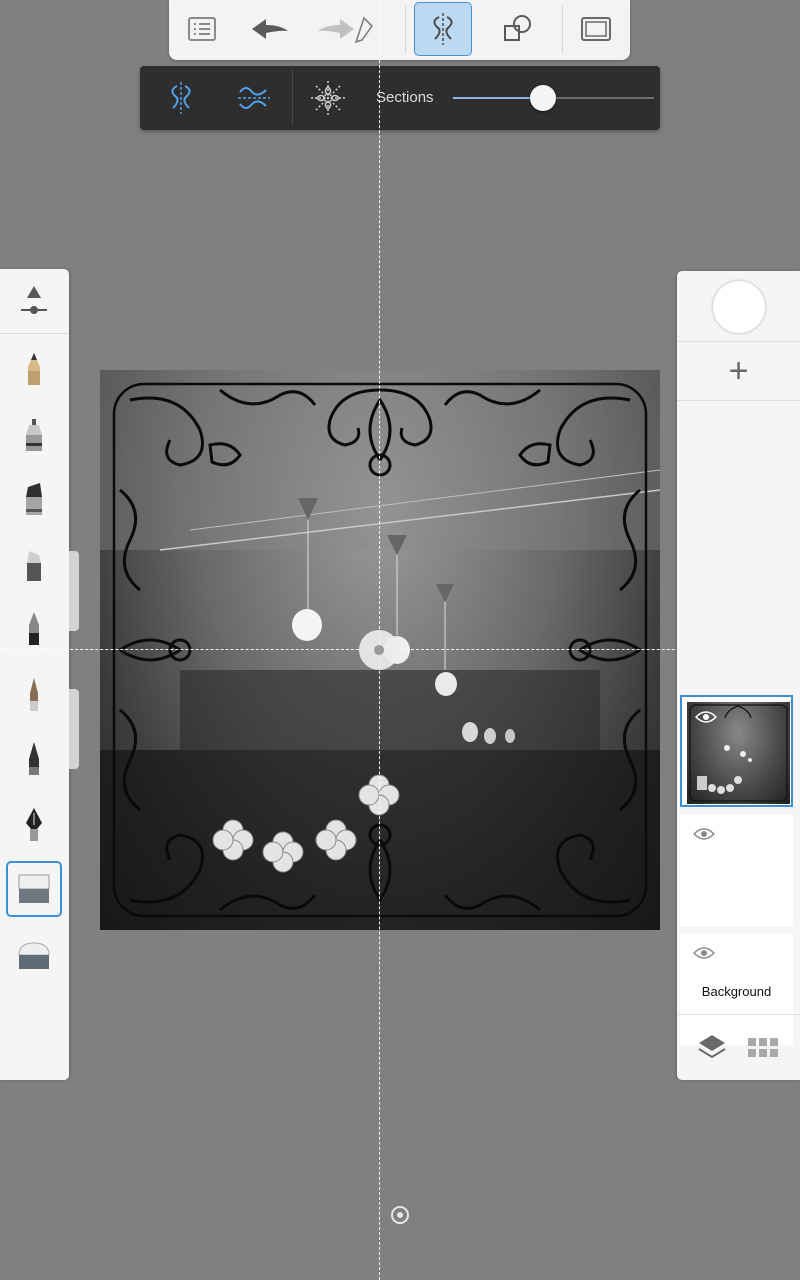 The width and height of the screenshot is (800, 1280). I want to click on undo-icon, so click(270, 29).